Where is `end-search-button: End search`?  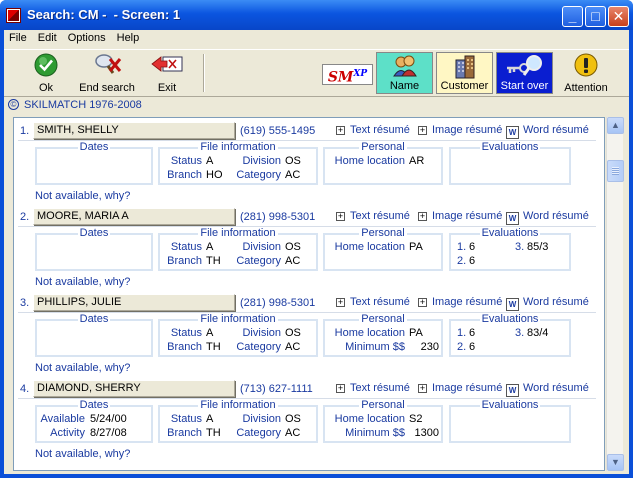
end-search-button: End search is located at coordinates (107, 73).